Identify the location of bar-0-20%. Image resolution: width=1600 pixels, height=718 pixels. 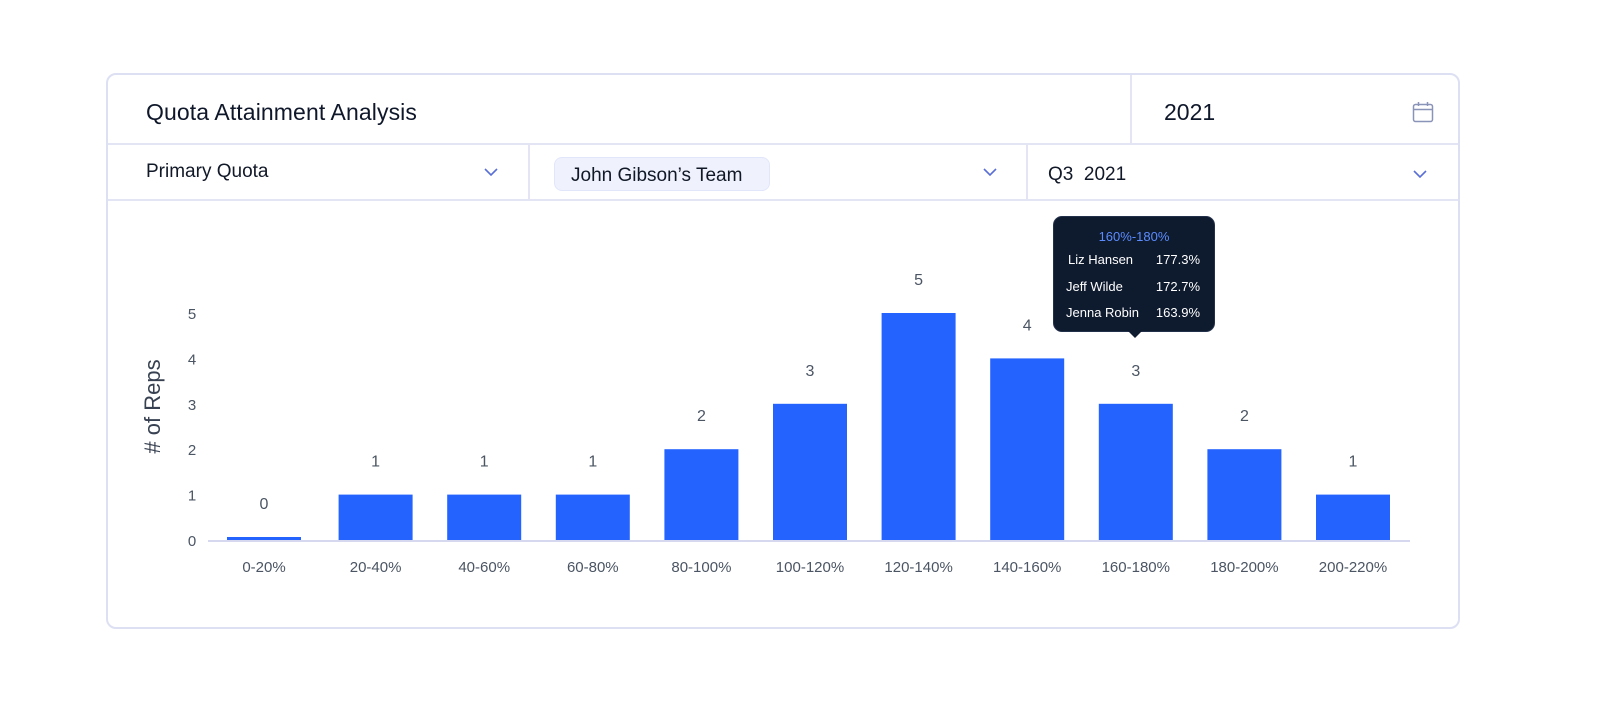
(264, 538).